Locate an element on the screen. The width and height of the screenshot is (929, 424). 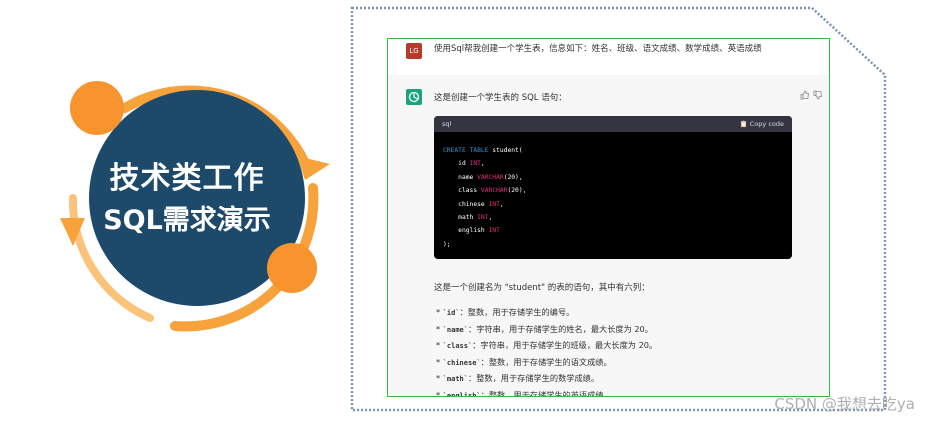
column-name: `id` is located at coordinates (451, 313).